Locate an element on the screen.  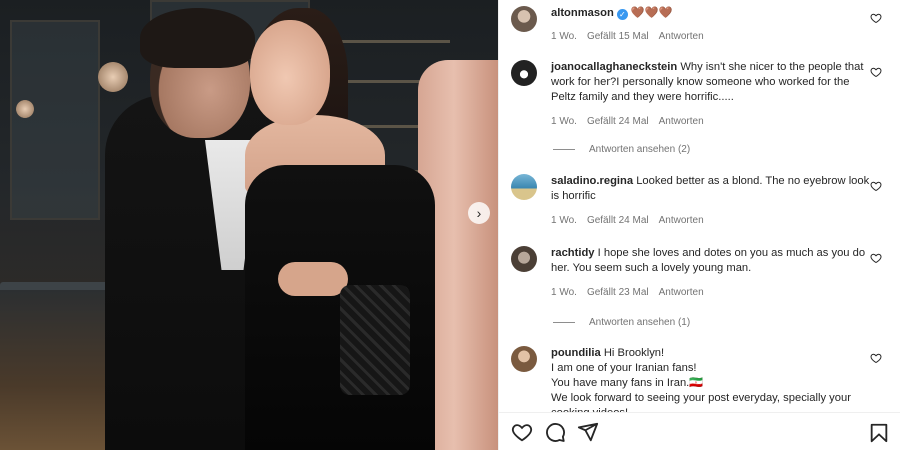
likes-count: Gefällt 23 Mal is located at coordinates (618, 292).